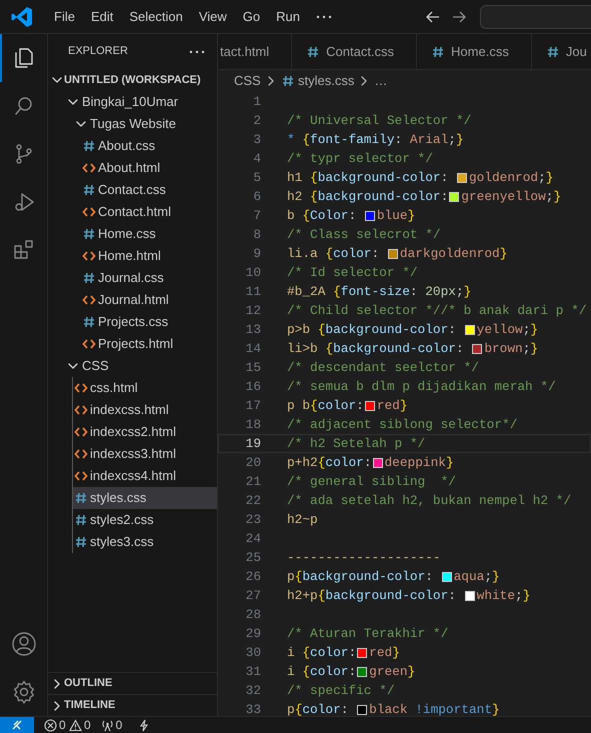 Image resolution: width=591 pixels, height=733 pixels. I want to click on tree-item: styles3.css, so click(145, 542).